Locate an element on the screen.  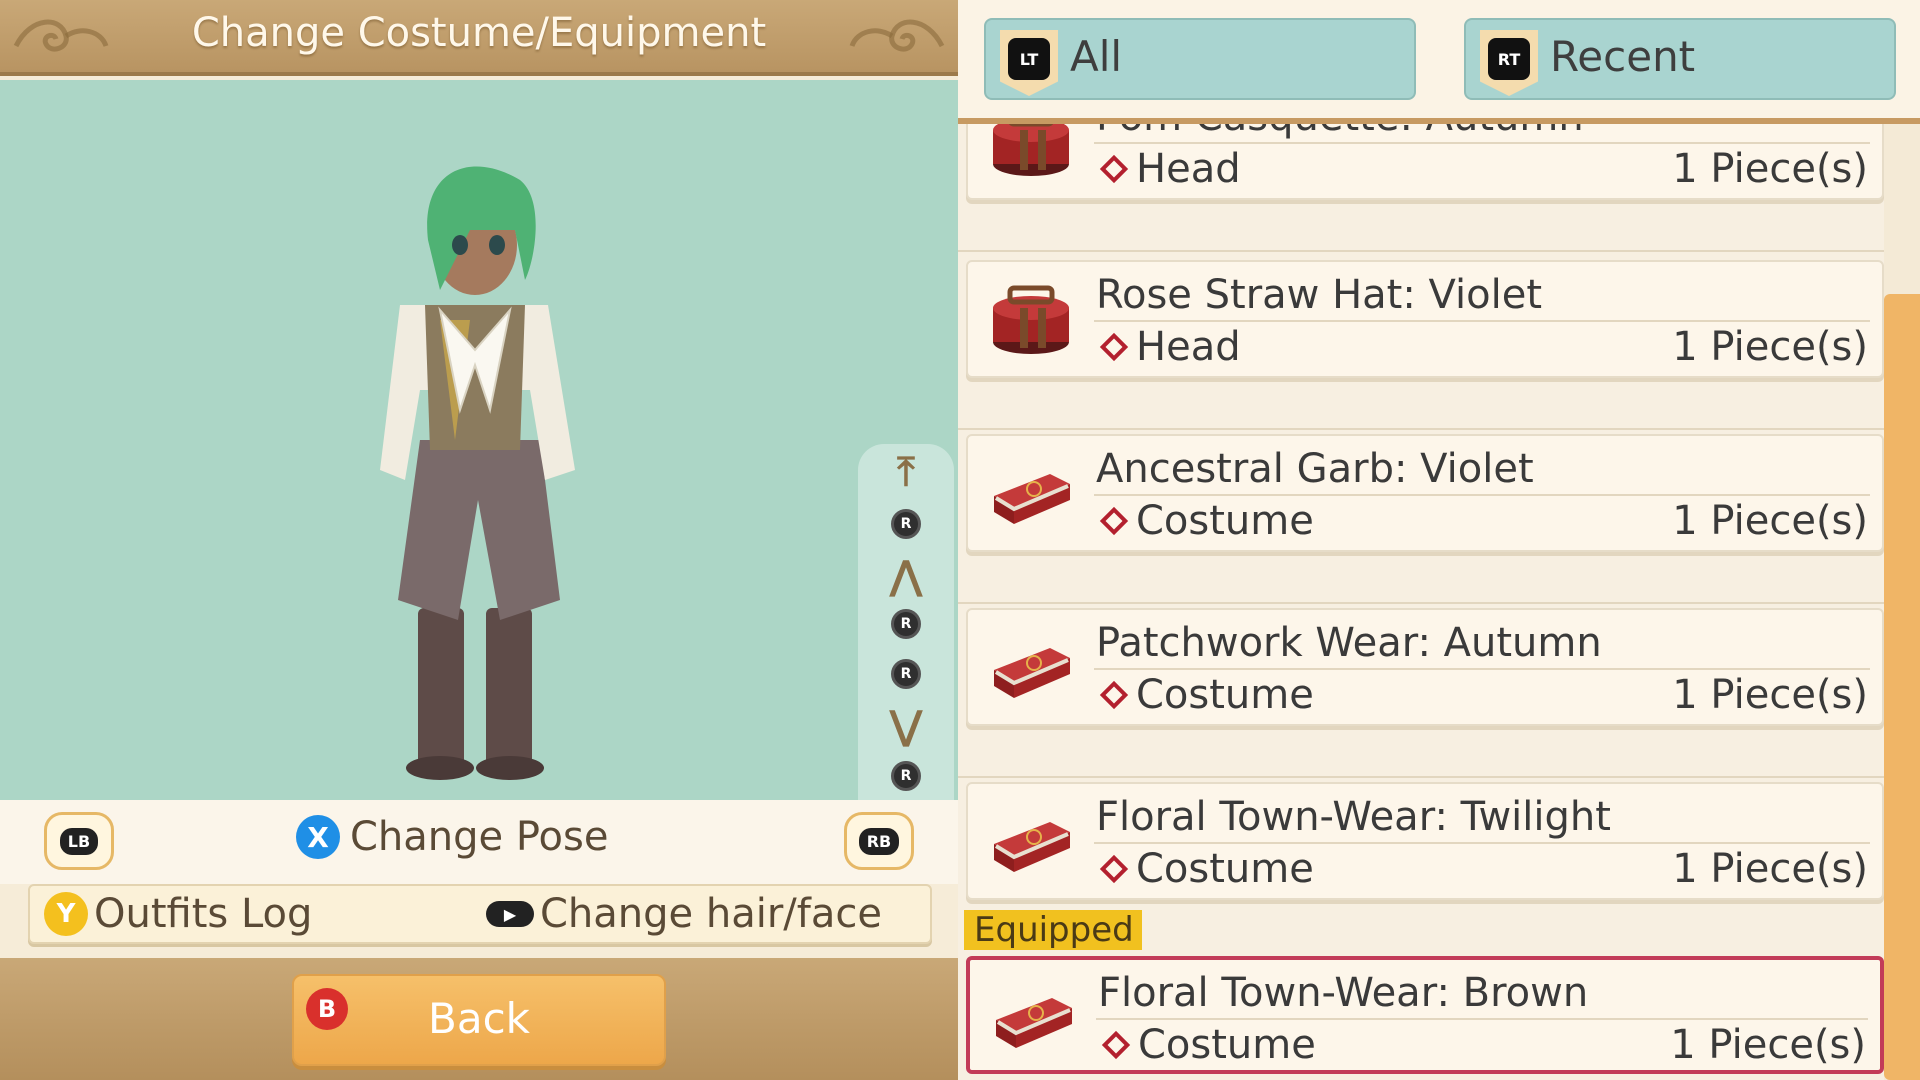
right-stick-right-icon: R is located at coordinates (906, 674).